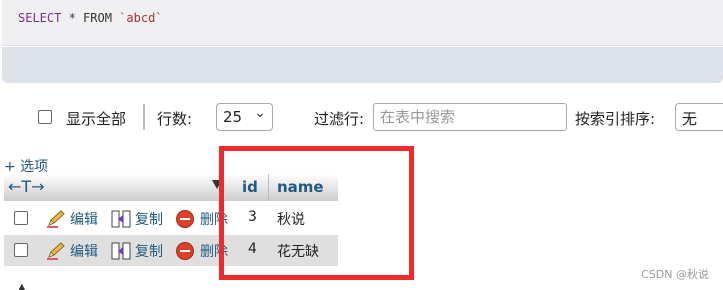  I want to click on sort-by-key-value: 无, so click(690, 119).